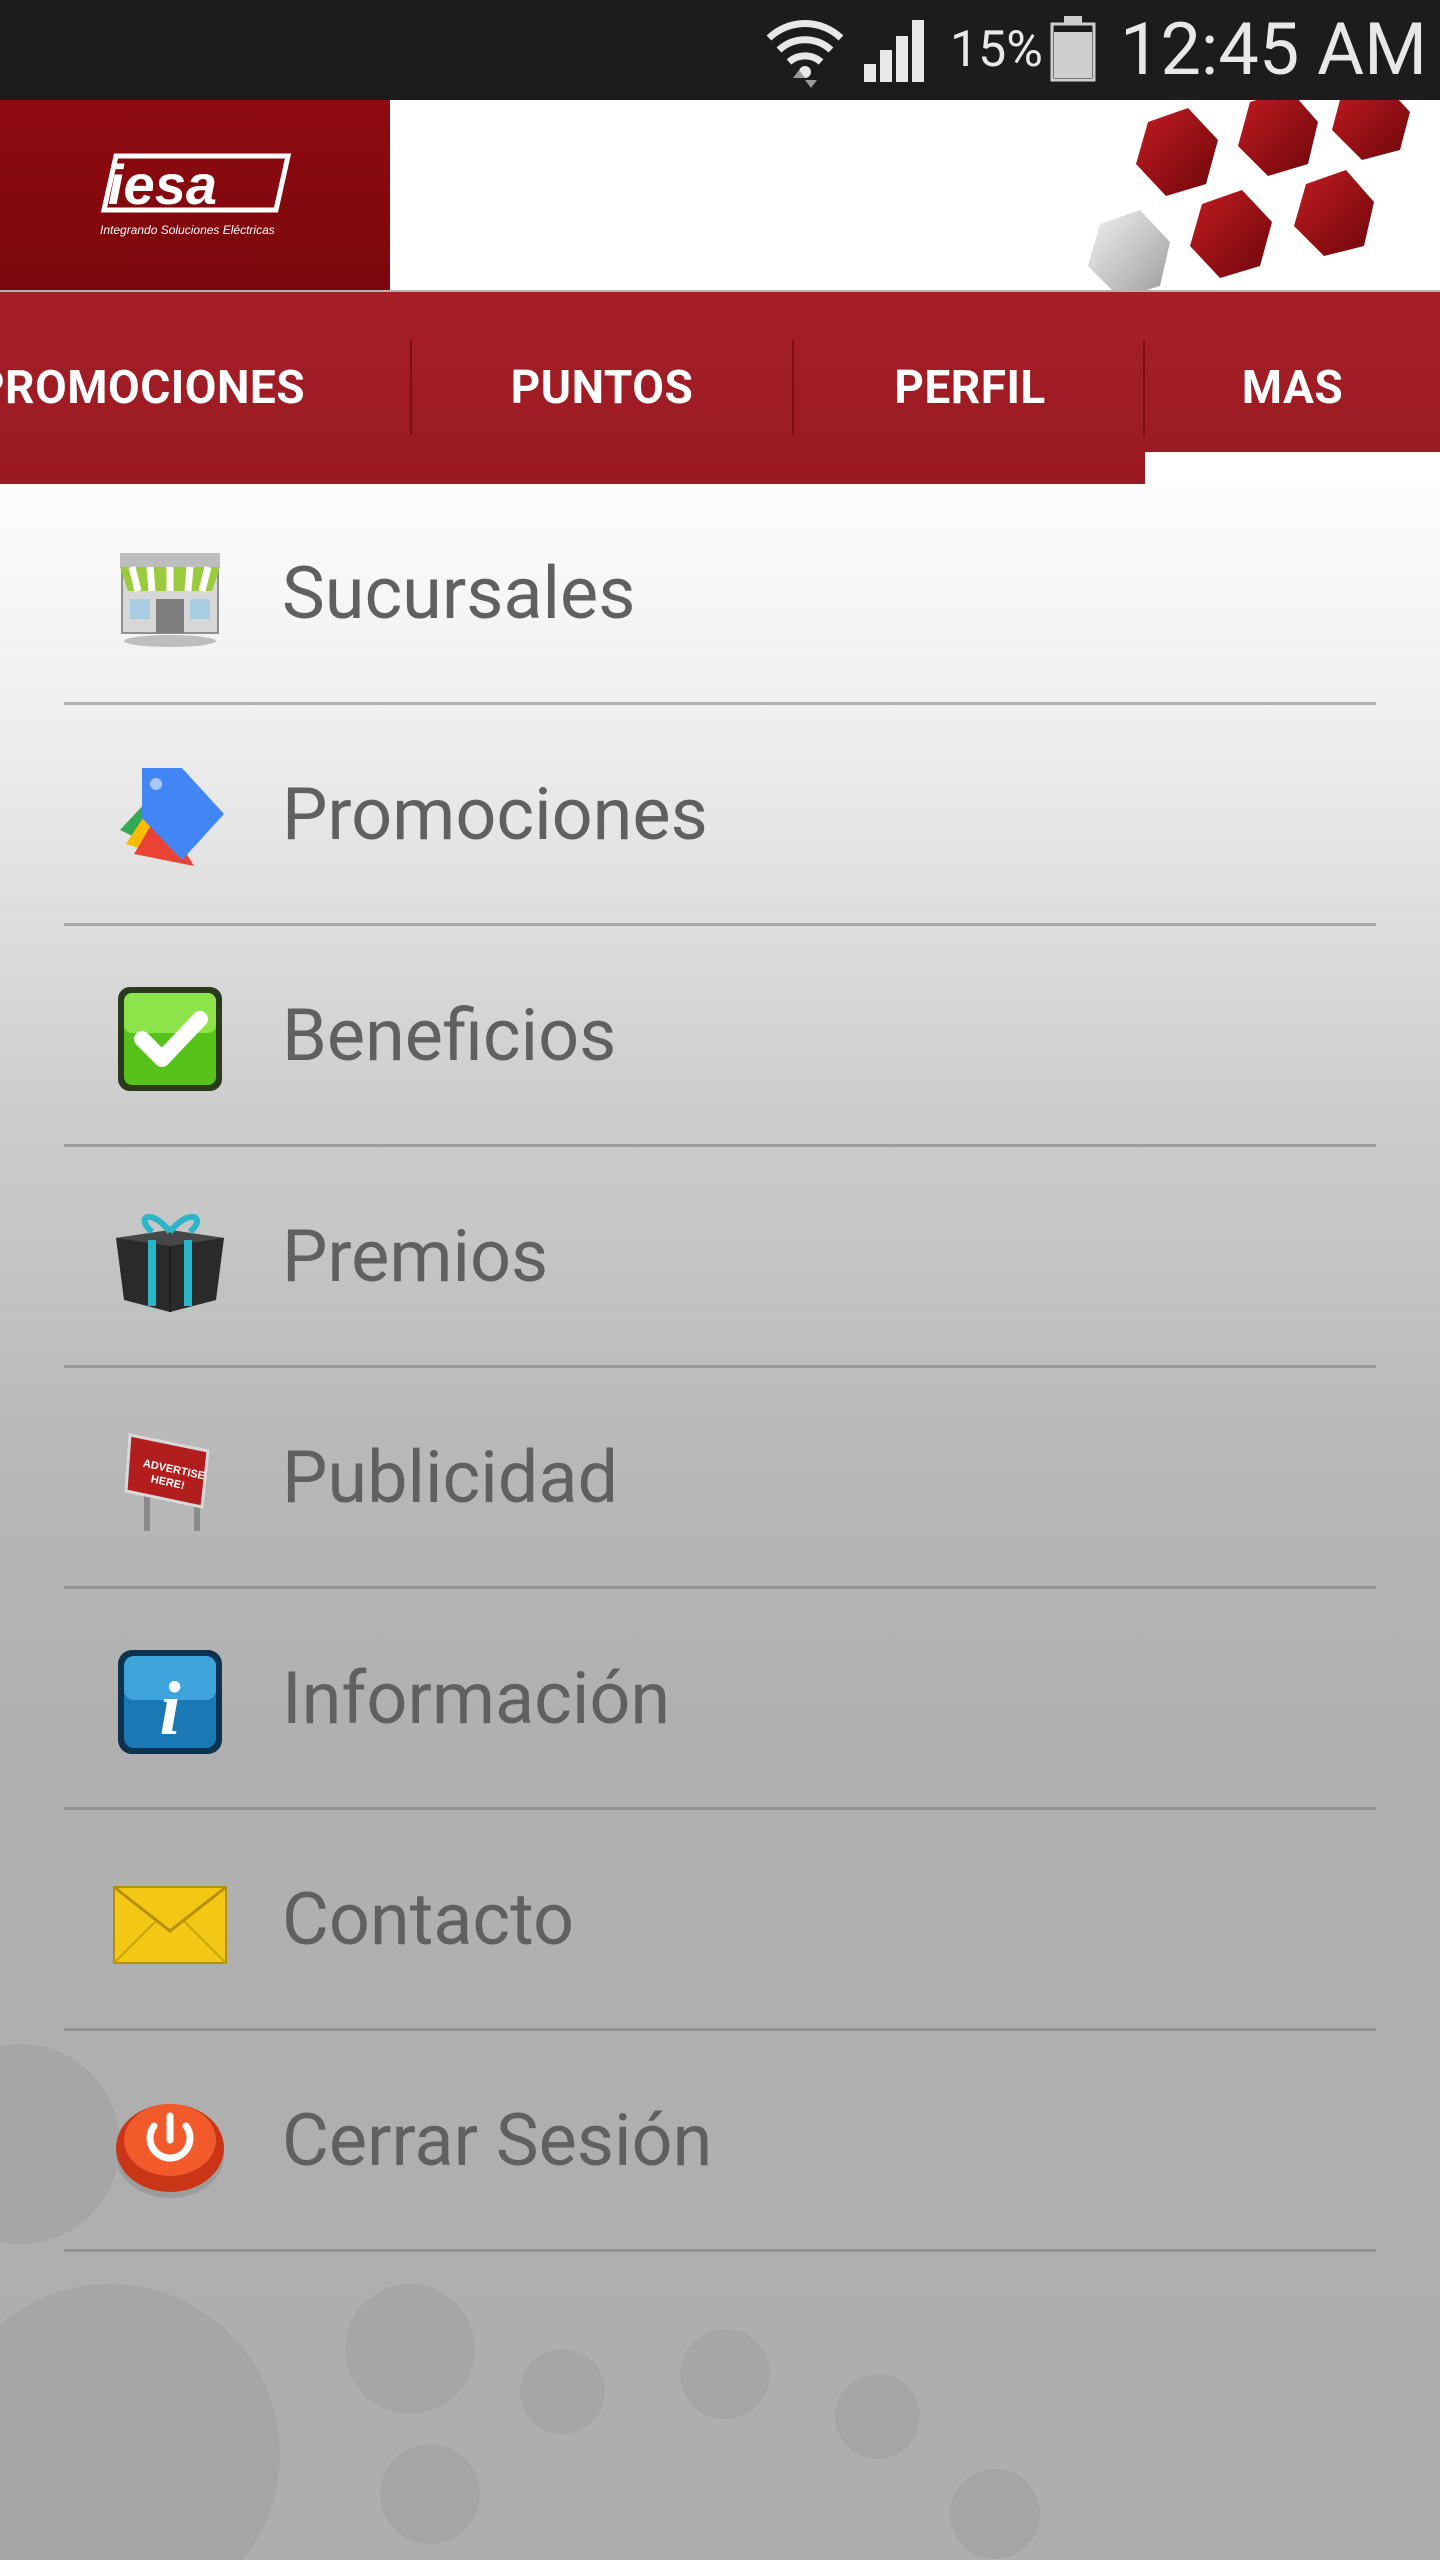 The height and width of the screenshot is (2560, 1440). Describe the element at coordinates (187, 230) in the screenshot. I see `svg-text:Integrando Soluciones Eléctric: Integrando Soluciones Eléctricas` at that location.